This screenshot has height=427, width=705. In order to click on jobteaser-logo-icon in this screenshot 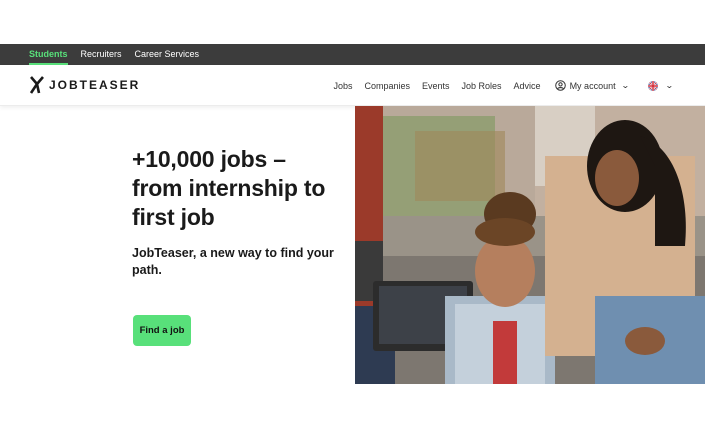, I will do `click(36, 85)`.